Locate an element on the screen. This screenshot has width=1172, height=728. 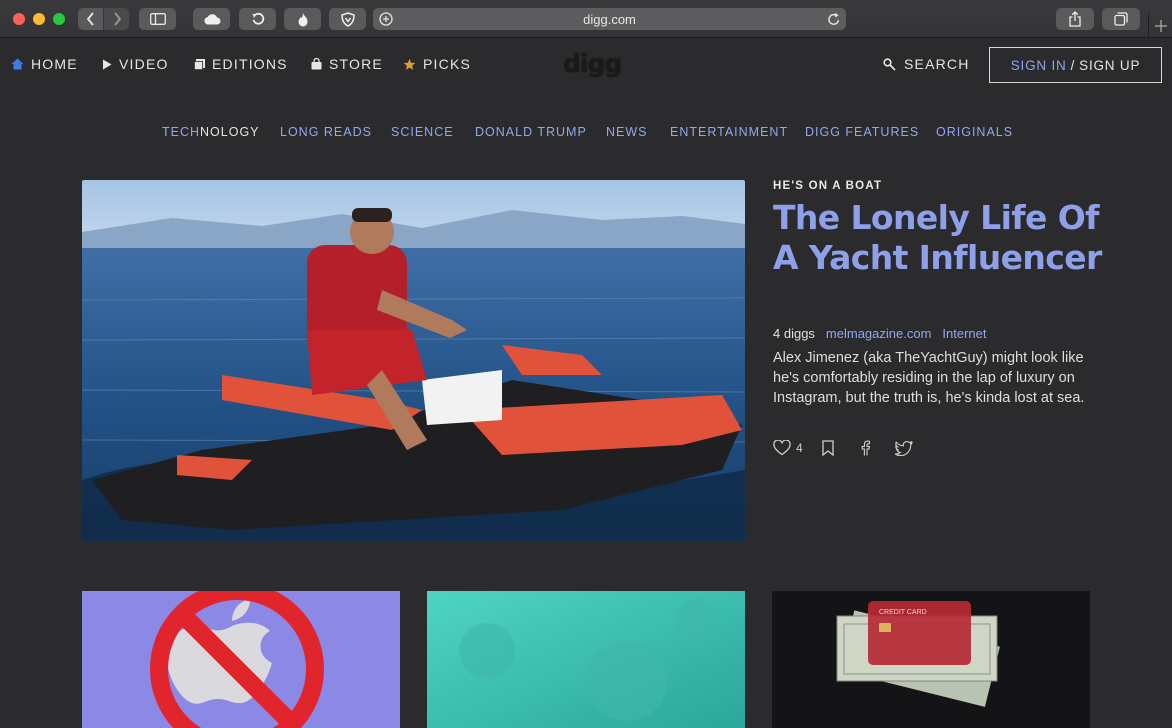
nav-store-label: STORE is located at coordinates (356, 64).